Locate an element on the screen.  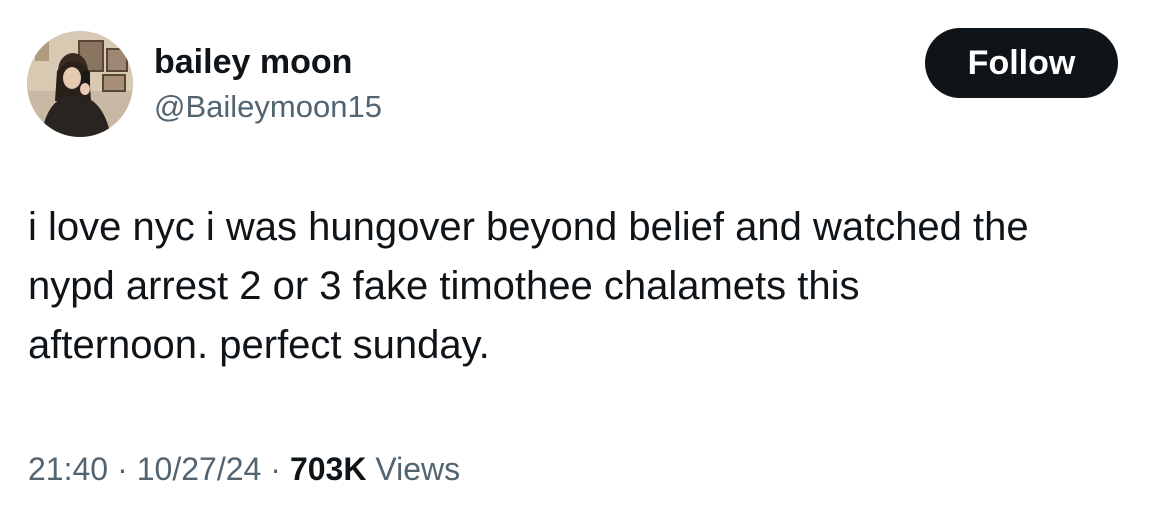
profile-photo-avatar is located at coordinates (80, 84).